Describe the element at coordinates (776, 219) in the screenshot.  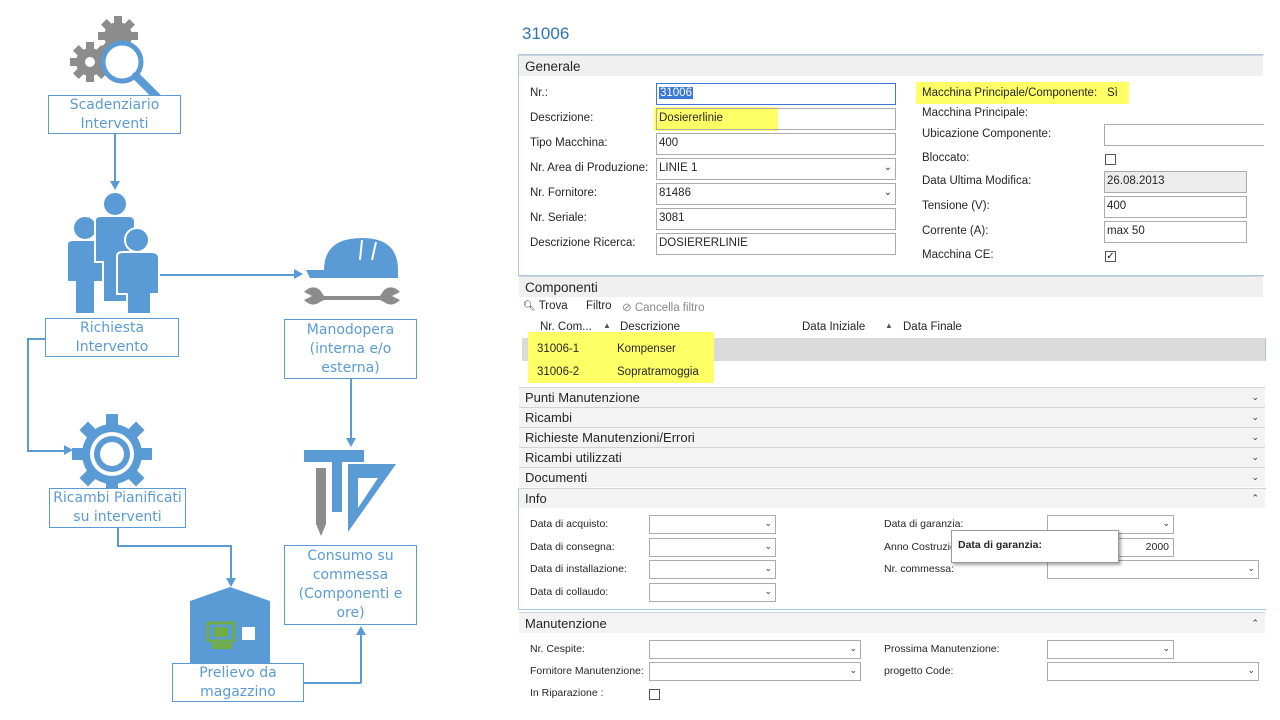
I see `seriale-field: 3081` at that location.